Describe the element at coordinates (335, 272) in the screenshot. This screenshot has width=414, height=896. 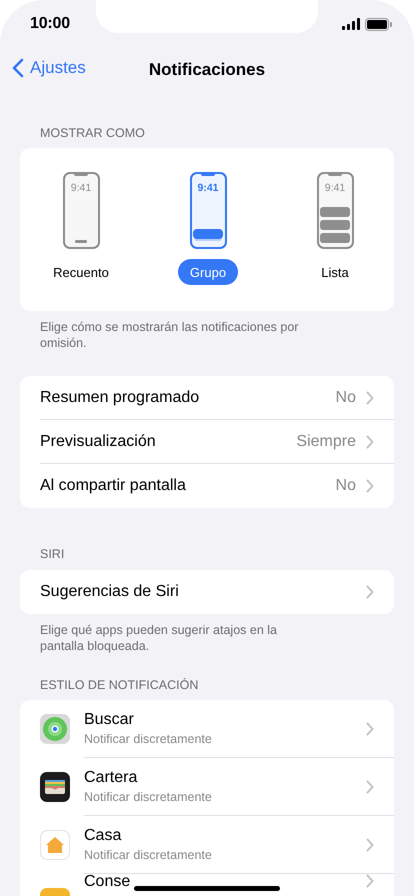
I see `option-label: Lista` at that location.